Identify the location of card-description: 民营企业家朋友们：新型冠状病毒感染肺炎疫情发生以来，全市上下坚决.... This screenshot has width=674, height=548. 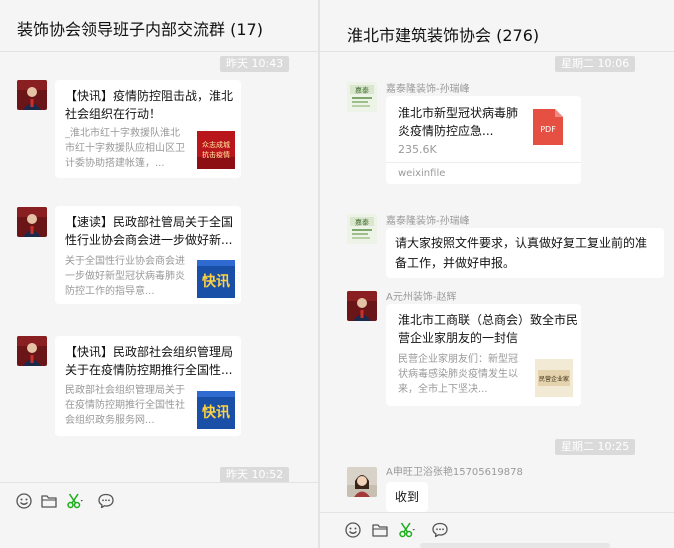
(458, 374).